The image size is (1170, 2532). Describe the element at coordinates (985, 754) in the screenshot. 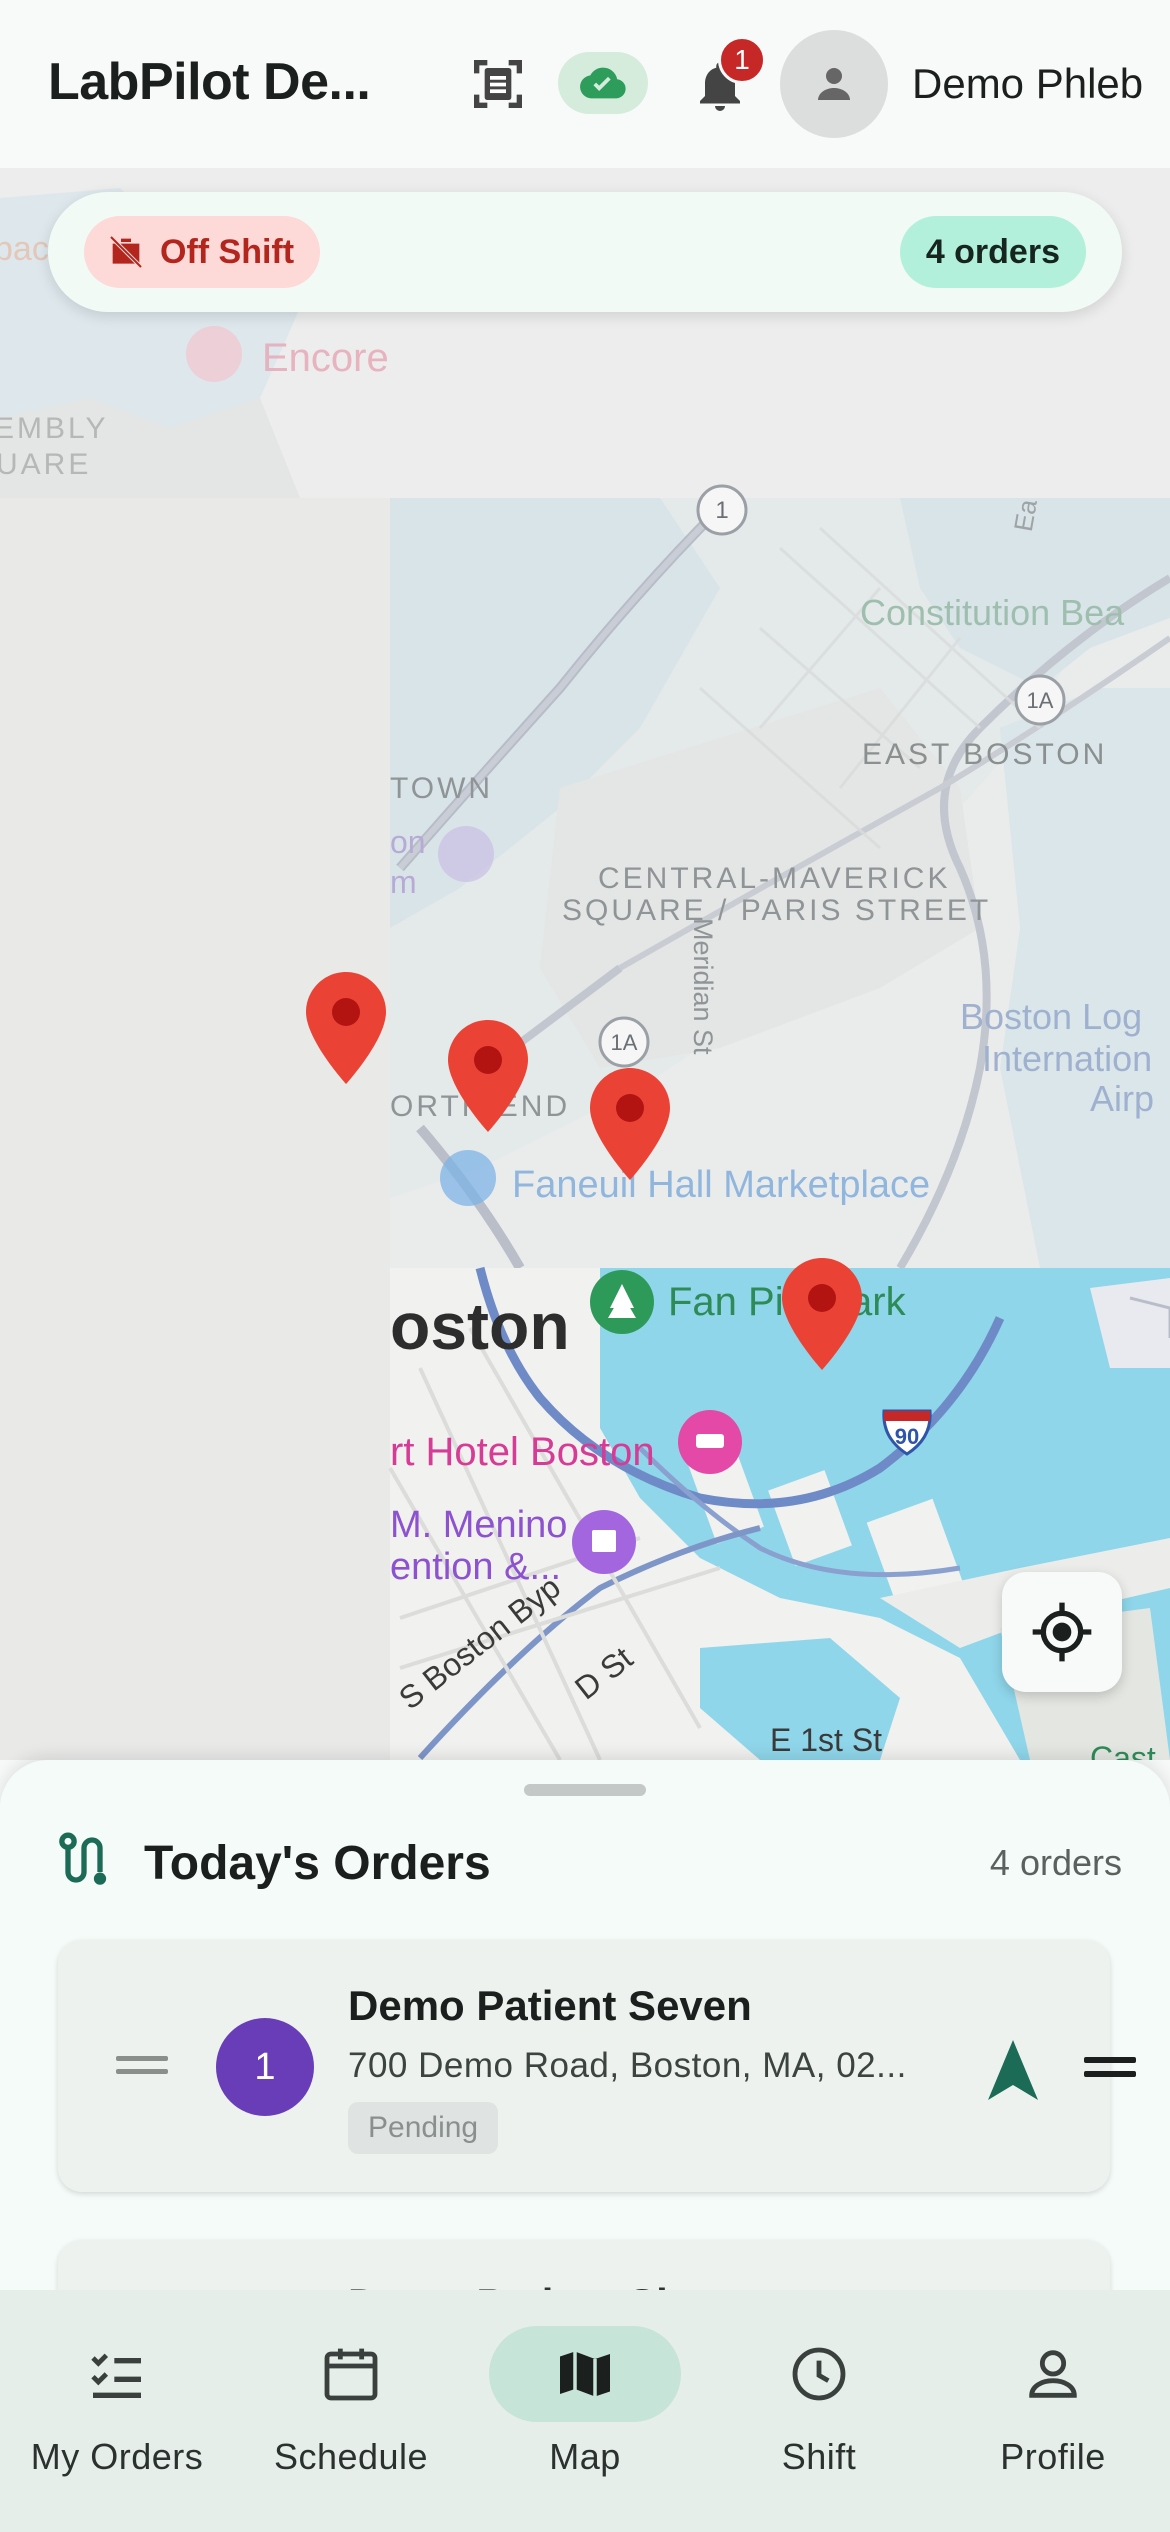

I see `map-label-east-boston: EAST BOSTON` at that location.